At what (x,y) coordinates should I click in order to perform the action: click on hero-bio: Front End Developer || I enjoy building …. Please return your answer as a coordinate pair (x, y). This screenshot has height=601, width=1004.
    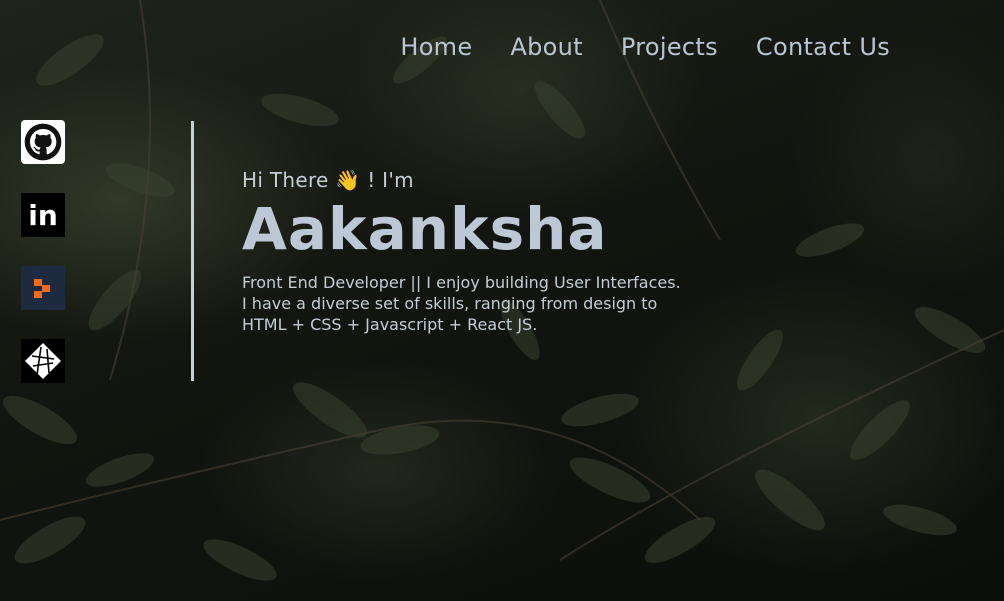
    Looking at the image, I should click on (492, 303).